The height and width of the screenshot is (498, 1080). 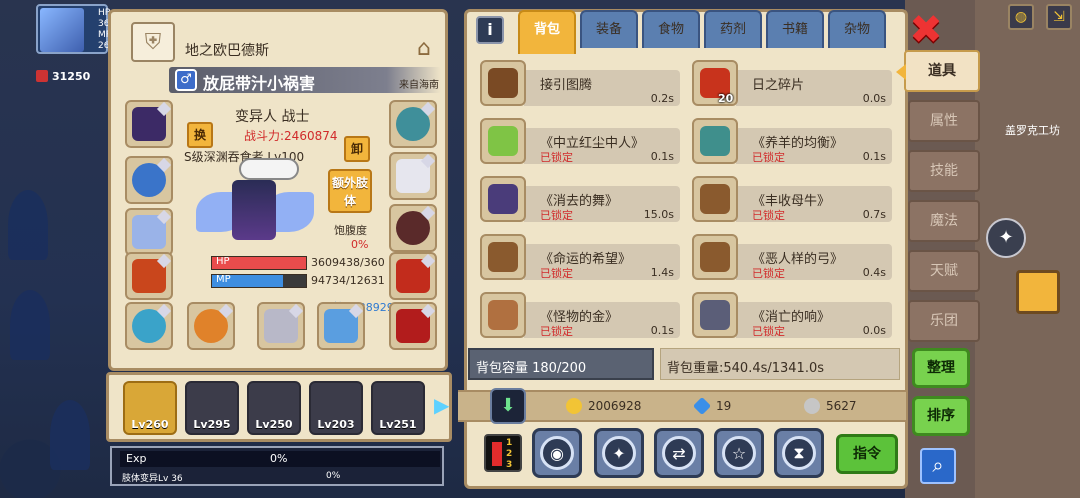 What do you see at coordinates (490, 30) in the screenshot?
I see `info-icon: i` at bounding box center [490, 30].